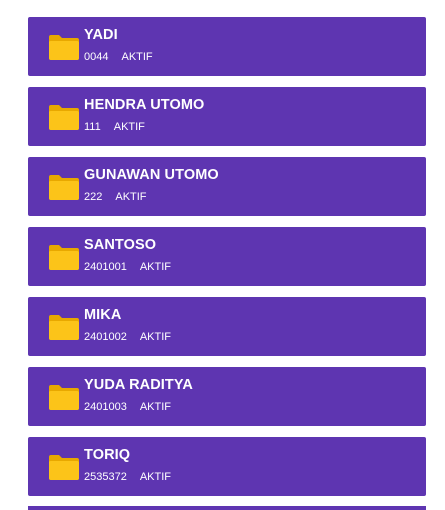 The height and width of the screenshot is (510, 445). Describe the element at coordinates (96, 57) in the screenshot. I see `item-code: 0044` at that location.